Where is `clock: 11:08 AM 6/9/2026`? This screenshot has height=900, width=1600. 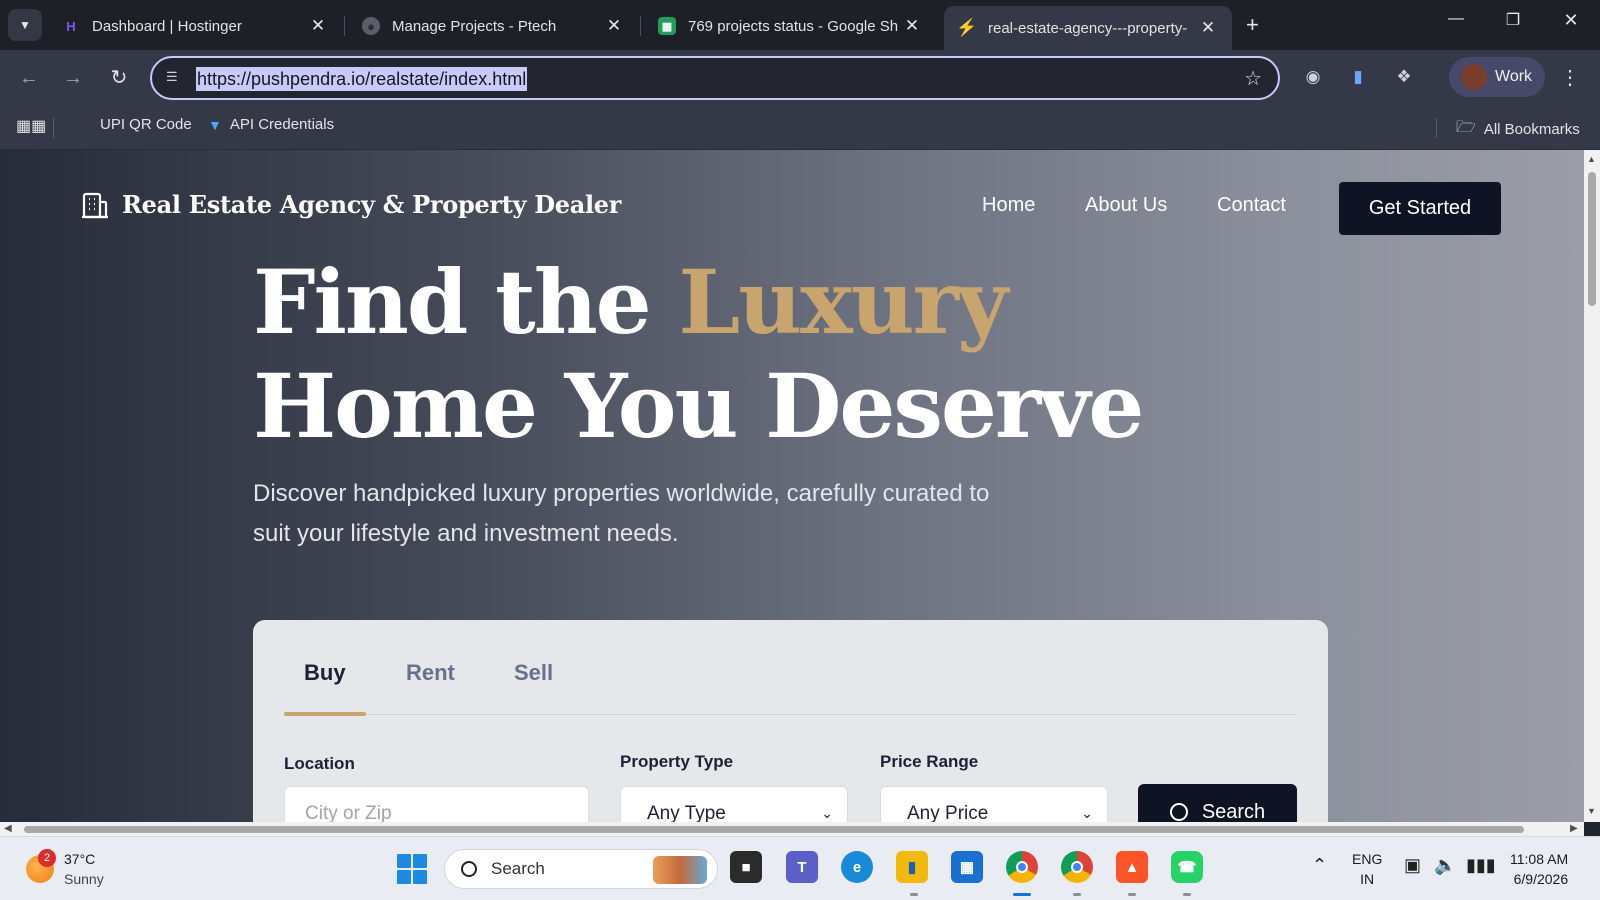 clock: 11:08 AM 6/9/2026 is located at coordinates (1539, 869).